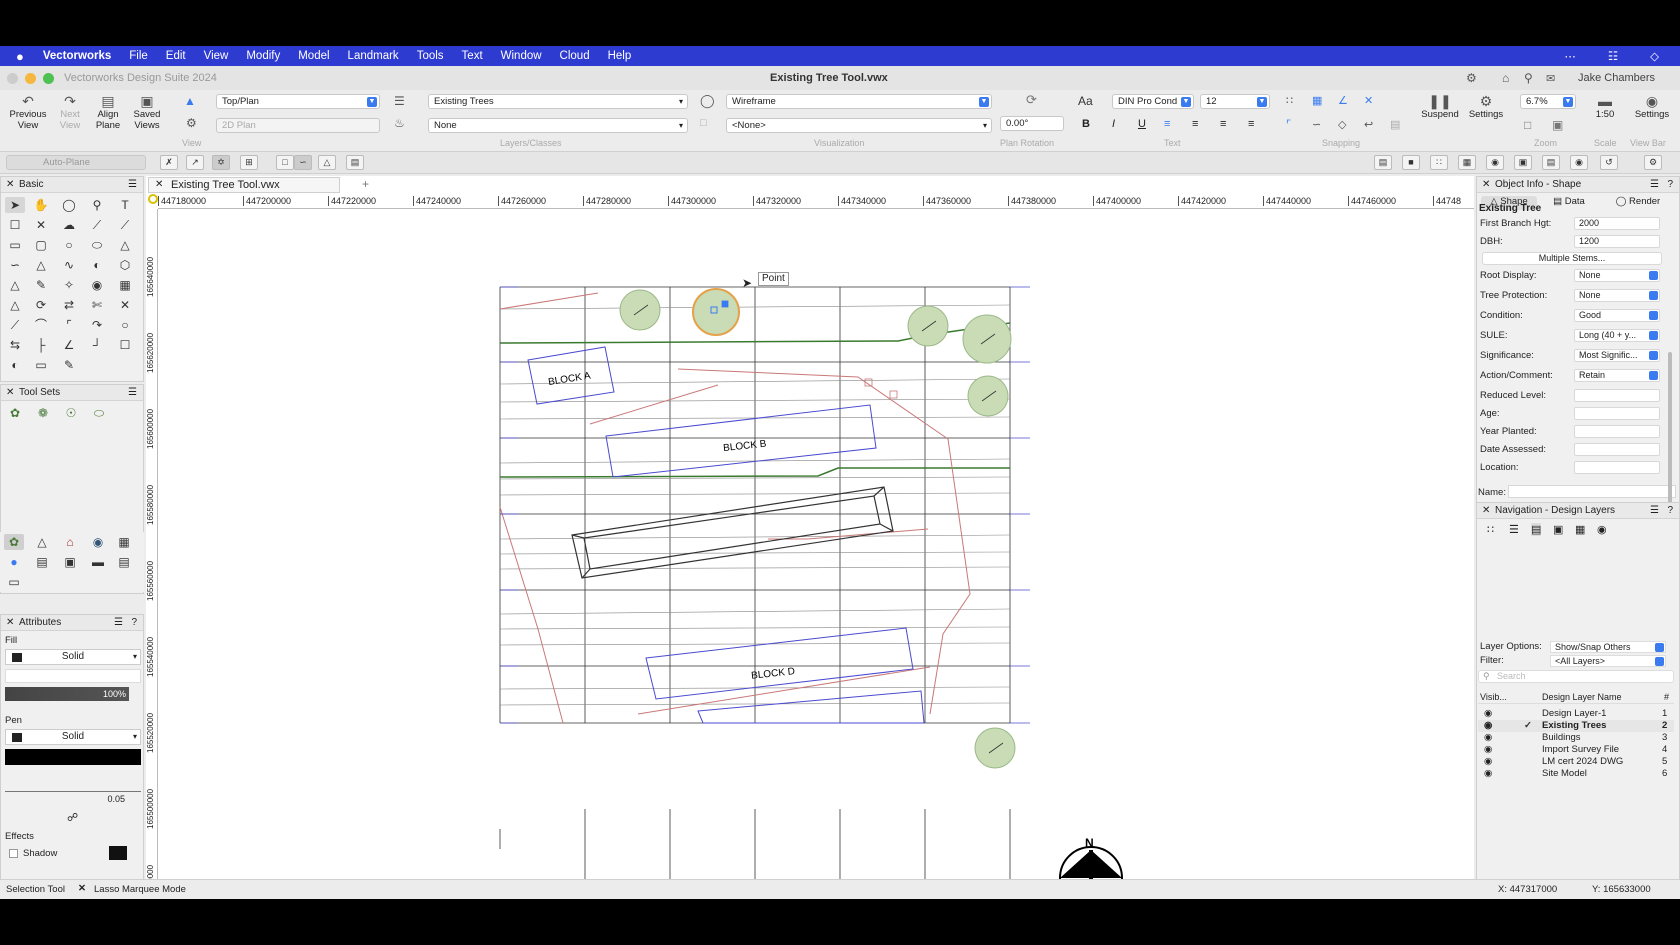 Image resolution: width=1680 pixels, height=945 pixels. I want to click on snap-surface-icon: ◇, so click(1342, 124).